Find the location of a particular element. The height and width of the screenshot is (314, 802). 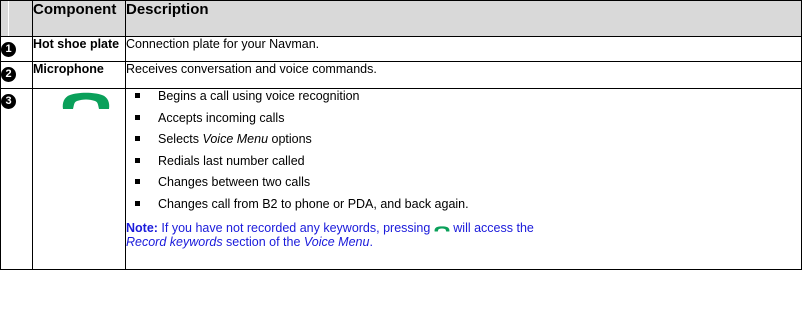

component-name: Microphone is located at coordinates (79, 75).